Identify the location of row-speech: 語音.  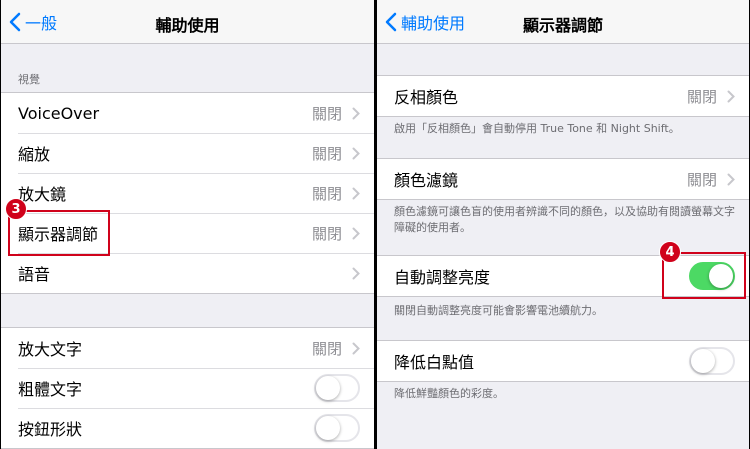
(187, 273).